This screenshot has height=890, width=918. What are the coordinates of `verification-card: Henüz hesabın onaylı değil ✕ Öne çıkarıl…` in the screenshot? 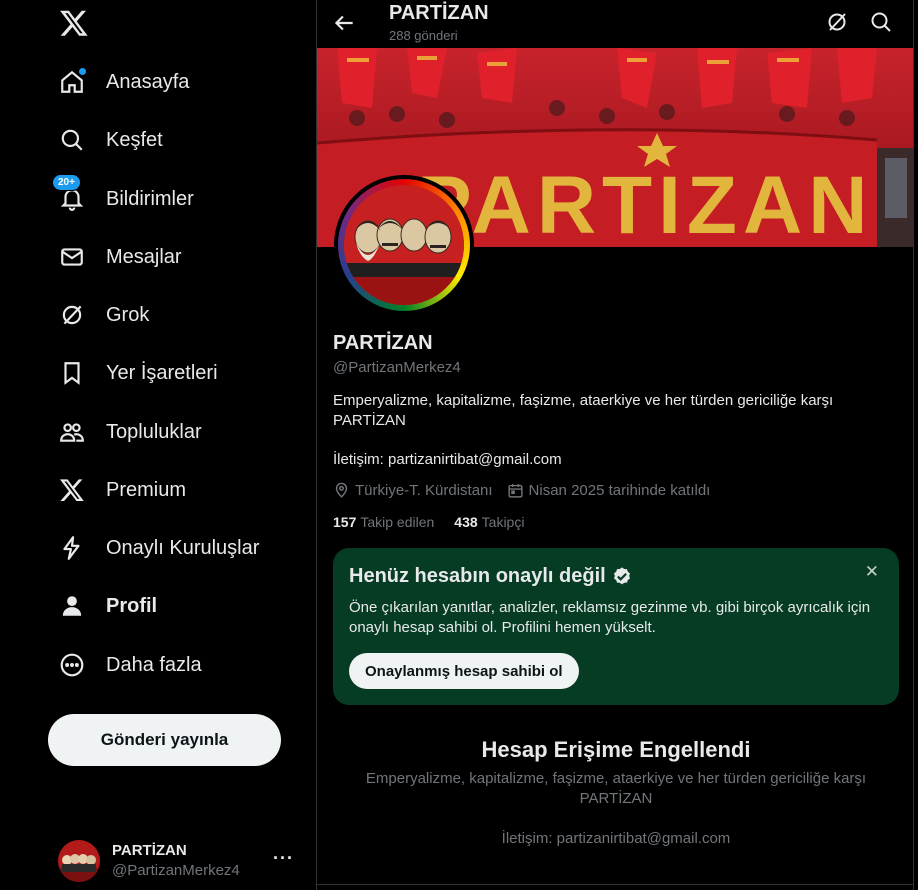 It's located at (616, 626).